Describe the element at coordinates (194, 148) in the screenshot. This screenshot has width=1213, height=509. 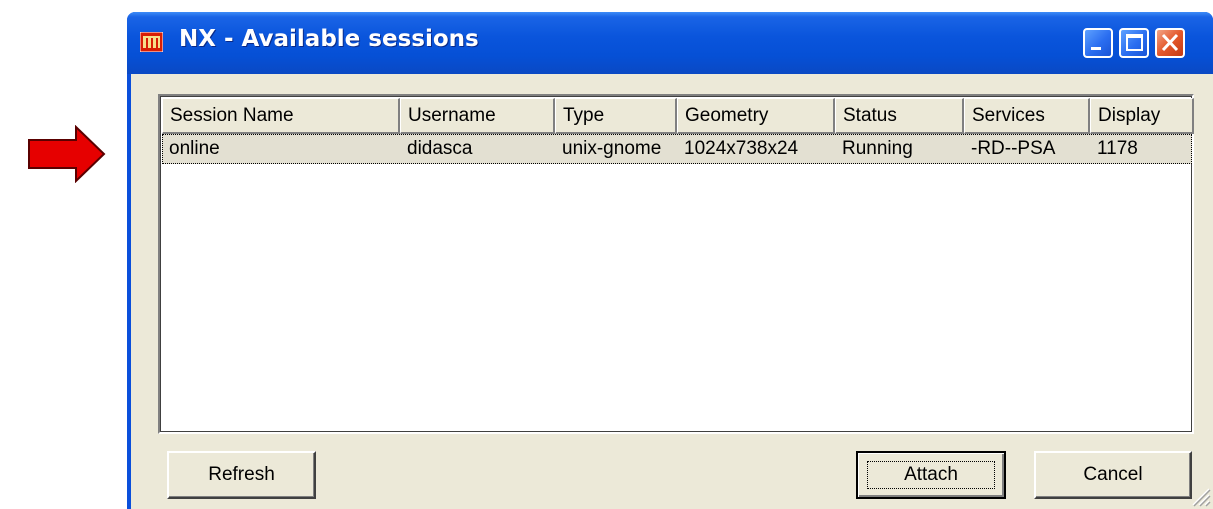
I see `cell-session-name: online` at that location.